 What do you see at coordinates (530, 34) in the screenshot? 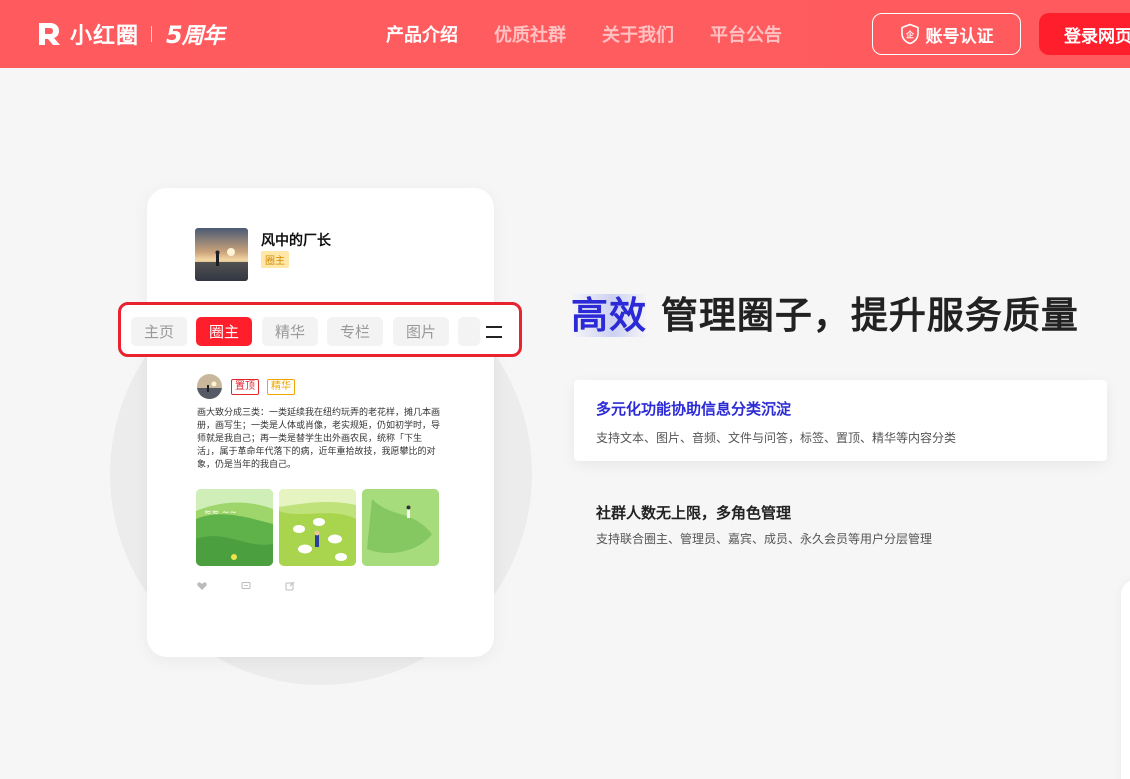
I see `nav-item-communities: 优质社群` at bounding box center [530, 34].